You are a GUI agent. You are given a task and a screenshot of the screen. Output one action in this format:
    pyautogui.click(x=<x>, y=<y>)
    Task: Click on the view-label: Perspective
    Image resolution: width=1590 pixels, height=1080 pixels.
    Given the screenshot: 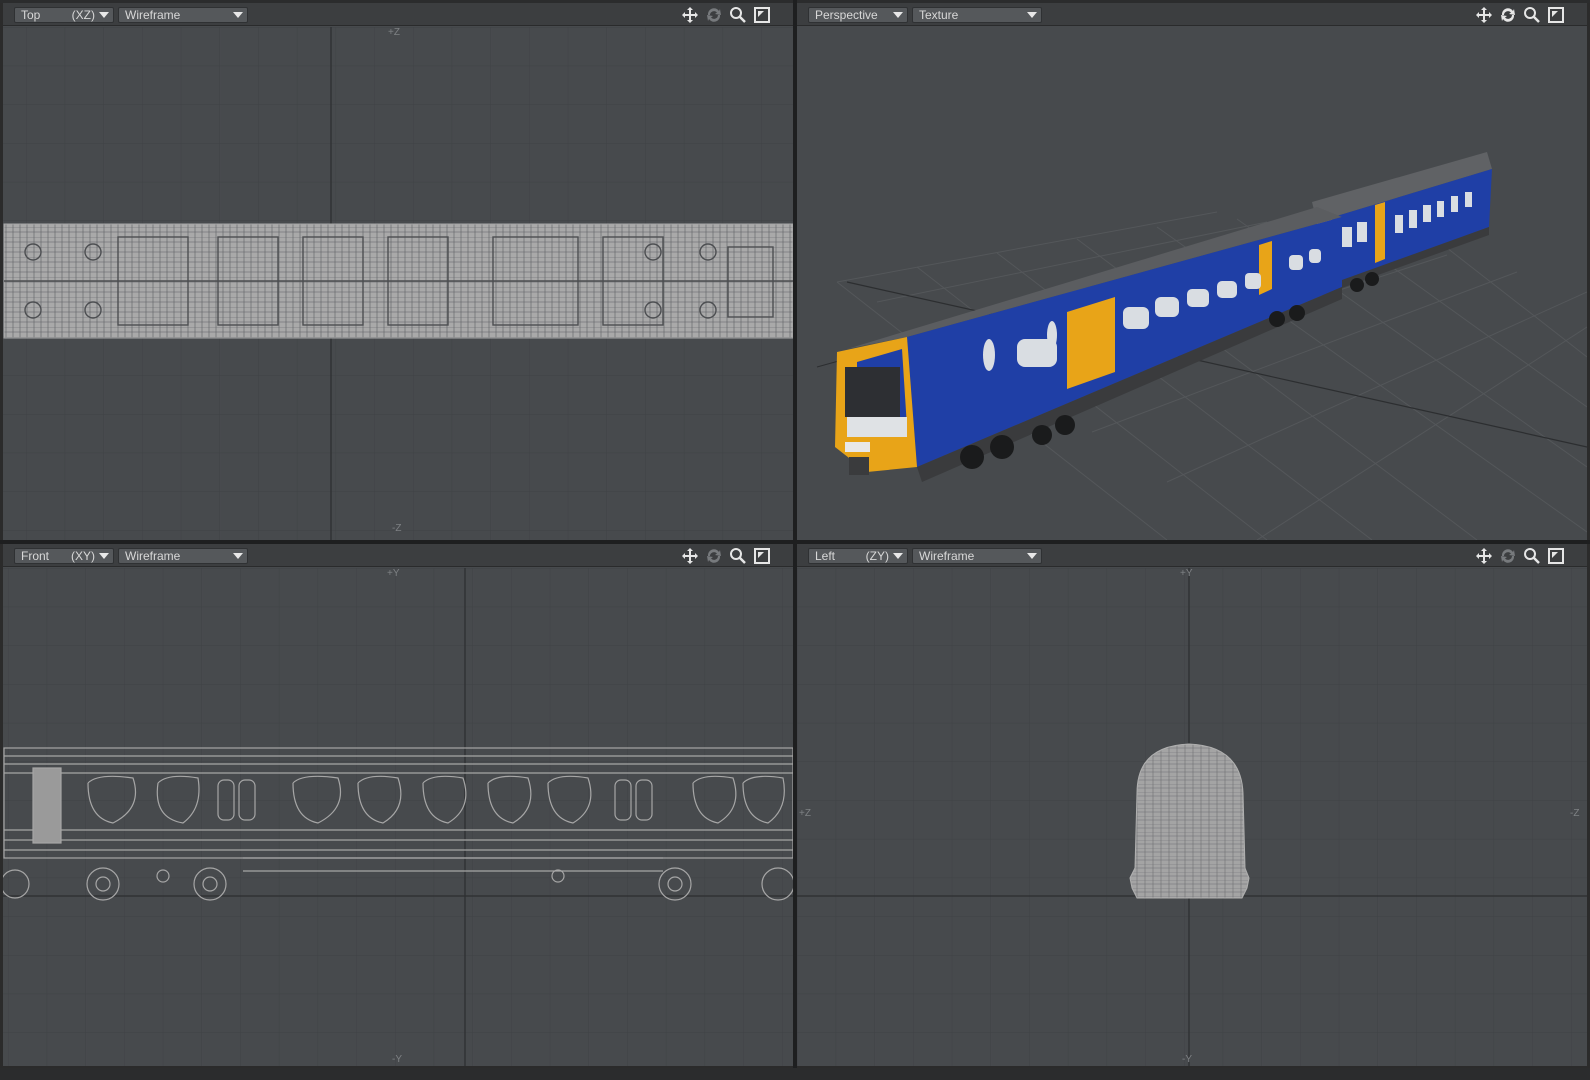 What is the action you would take?
    pyautogui.click(x=846, y=15)
    